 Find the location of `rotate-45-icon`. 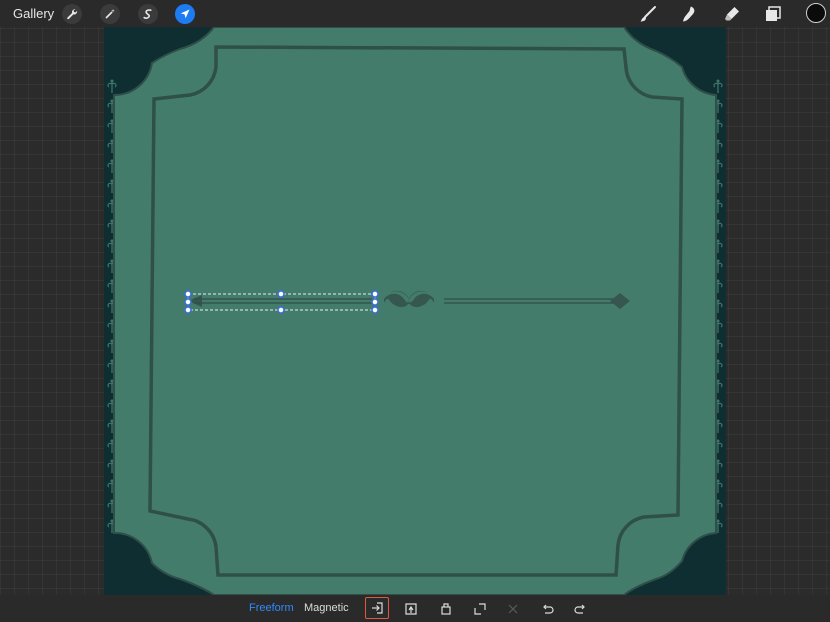

rotate-45-icon is located at coordinates (446, 609).